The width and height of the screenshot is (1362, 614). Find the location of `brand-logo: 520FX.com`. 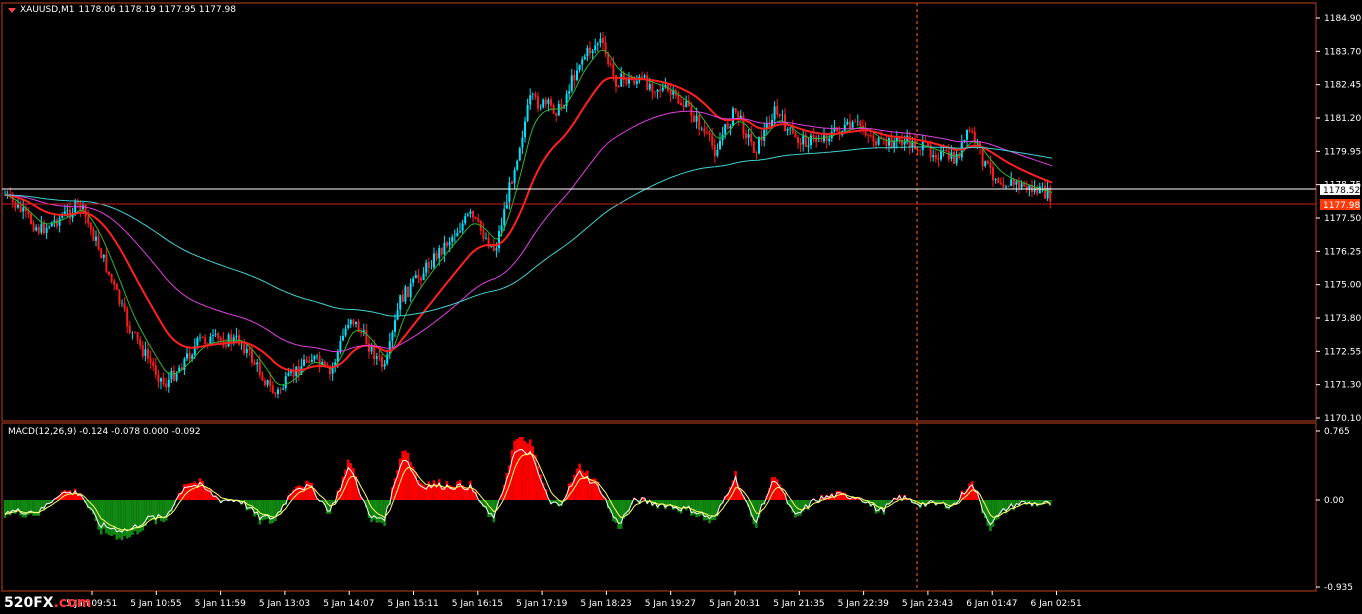

brand-logo: 520FX.com is located at coordinates (47, 603).